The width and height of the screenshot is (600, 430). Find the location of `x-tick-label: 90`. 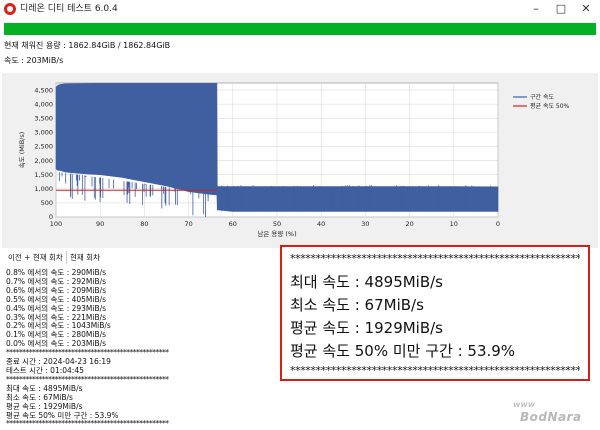

x-tick-label: 90 is located at coordinates (100, 224).